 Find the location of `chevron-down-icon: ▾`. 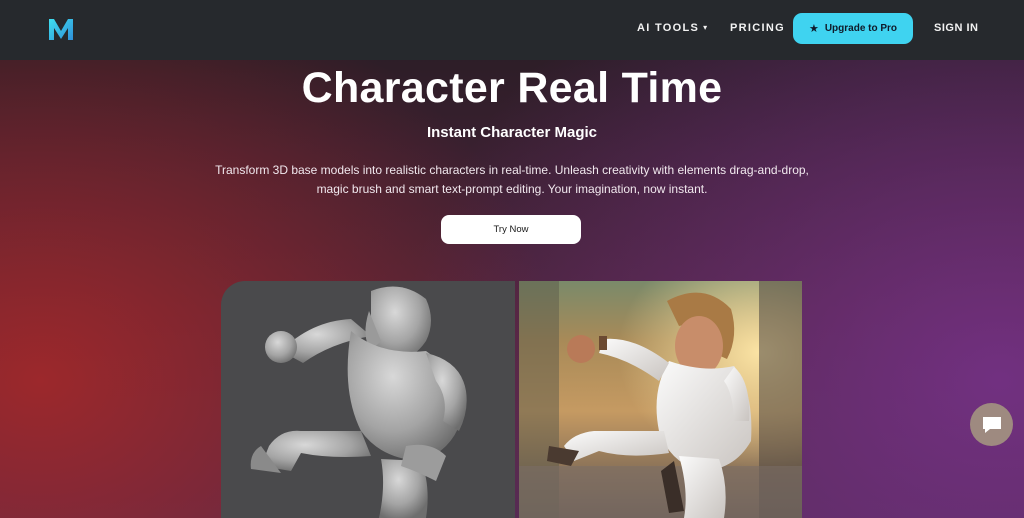

chevron-down-icon: ▾ is located at coordinates (706, 27).